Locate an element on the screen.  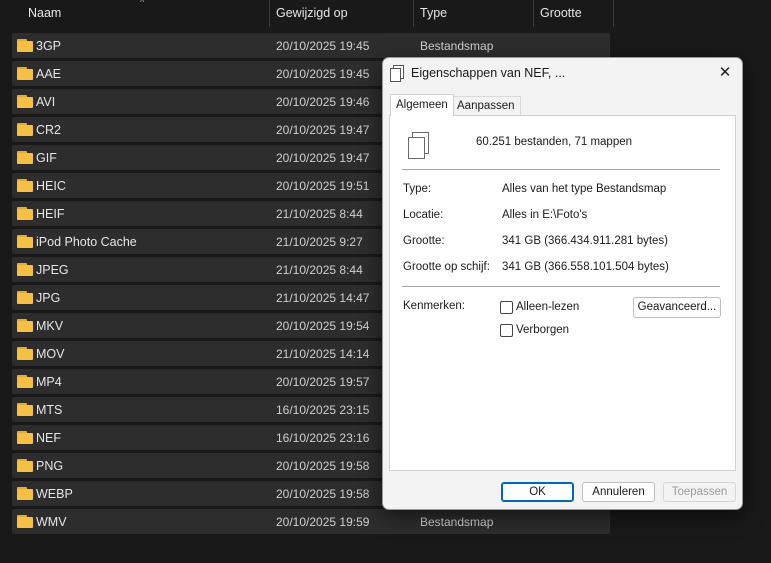
item-name: CR2 is located at coordinates (49, 130).